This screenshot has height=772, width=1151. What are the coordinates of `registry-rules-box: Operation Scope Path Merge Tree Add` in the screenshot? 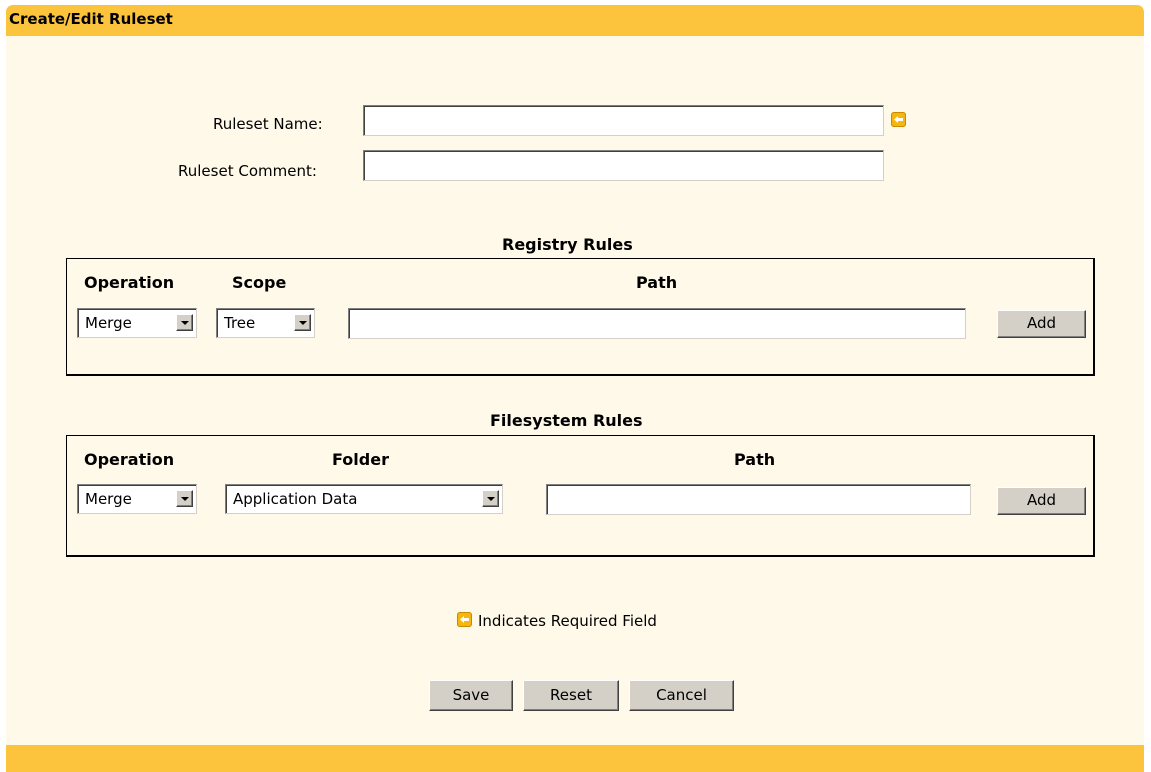 It's located at (580, 317).